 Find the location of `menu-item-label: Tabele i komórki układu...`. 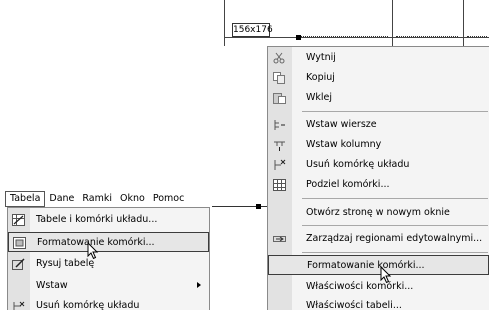

menu-item-label: Tabele i komórki układu... is located at coordinates (97, 219).